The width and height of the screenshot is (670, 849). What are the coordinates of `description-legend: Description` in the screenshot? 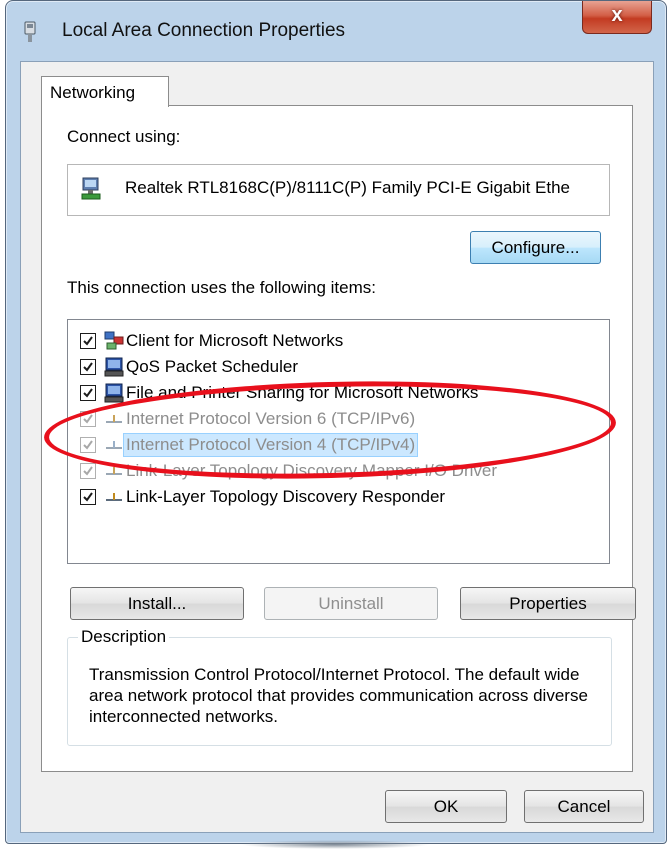 It's located at (124, 637).